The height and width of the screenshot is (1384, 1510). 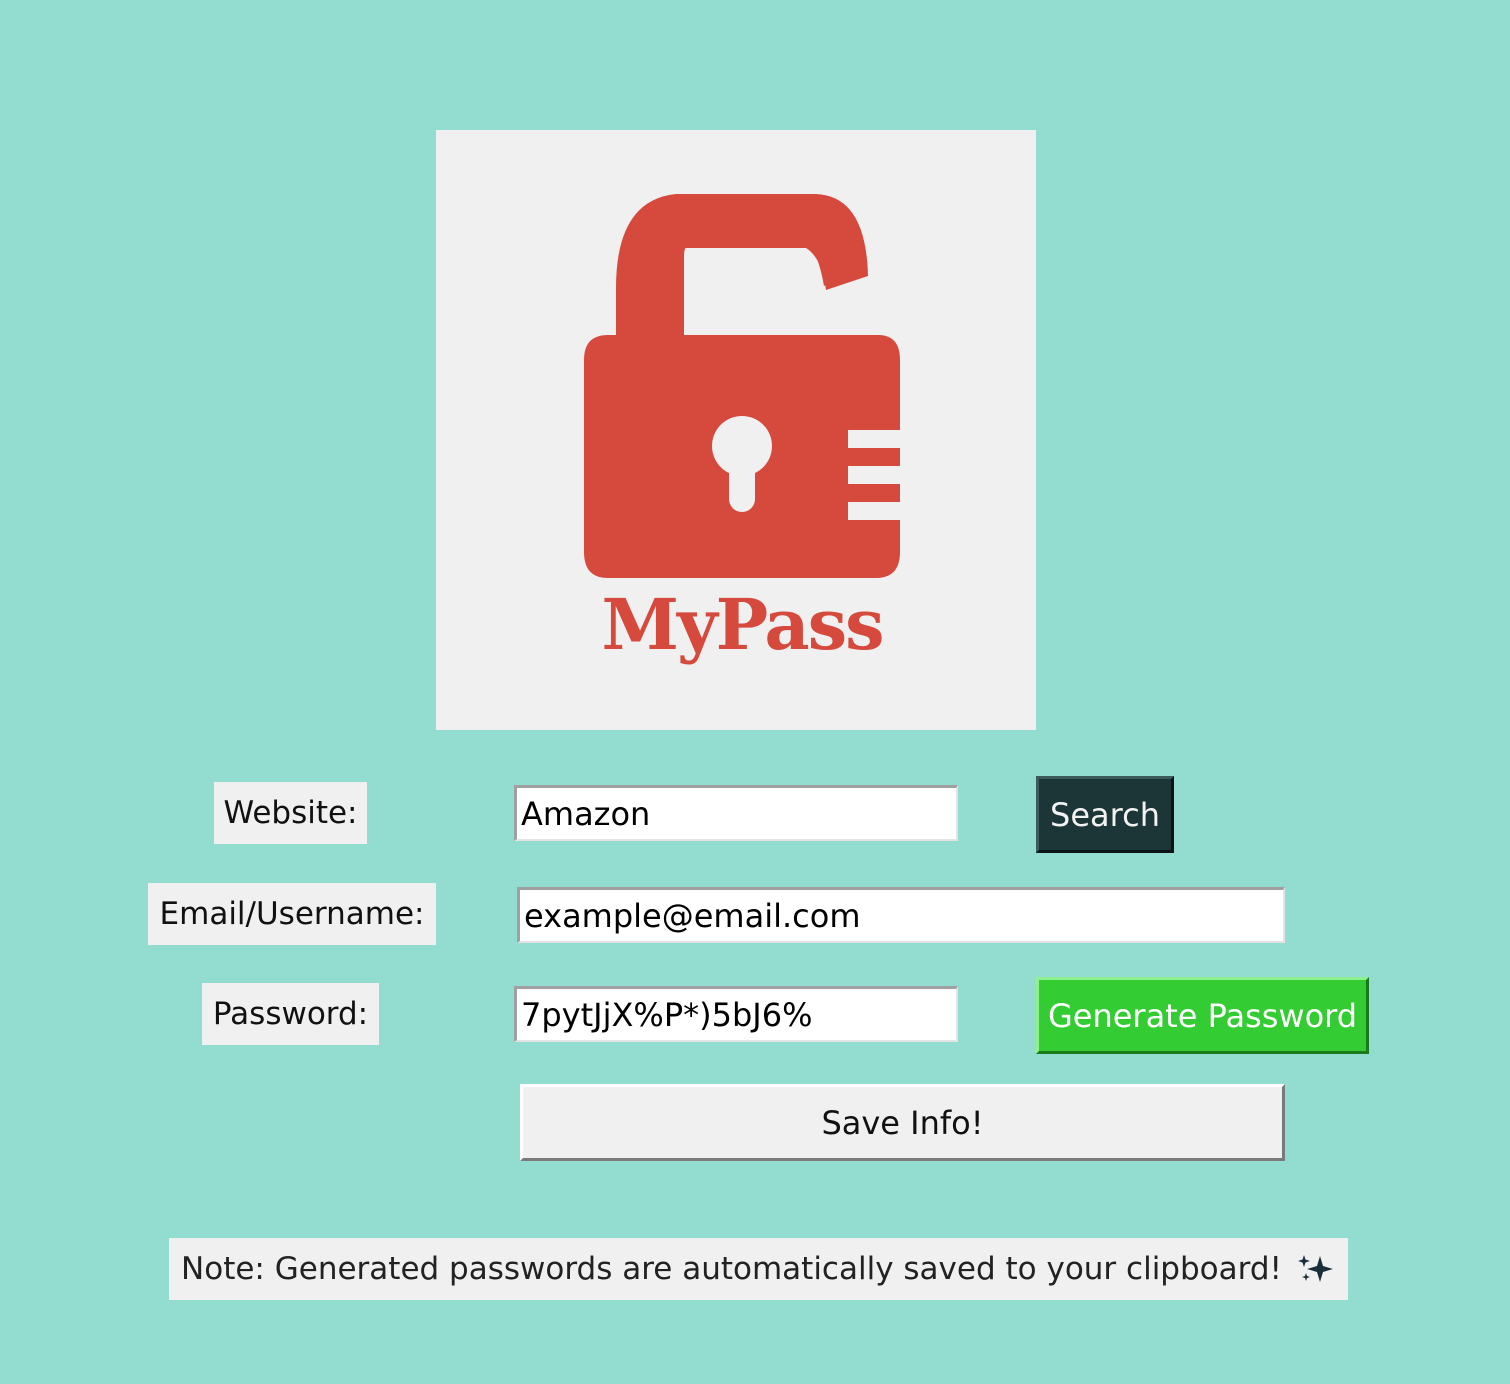 I want to click on sparkles-icon, so click(x=1316, y=1269).